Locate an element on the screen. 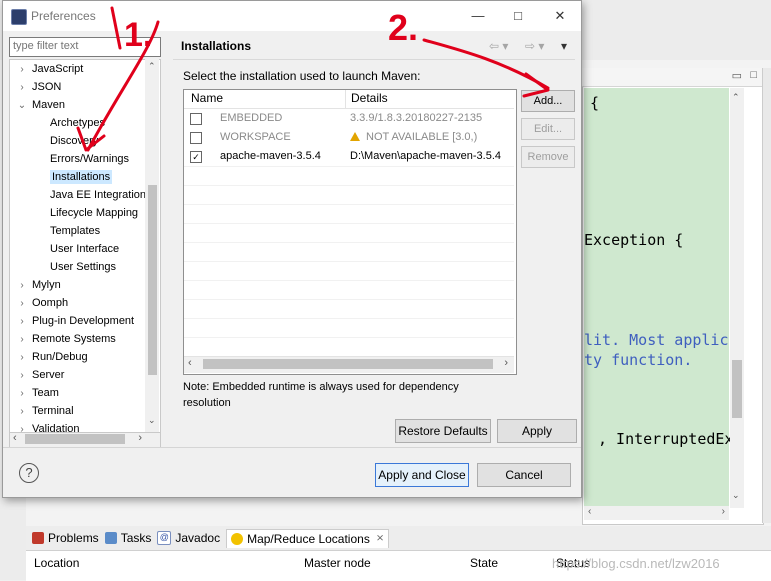 Image resolution: width=771 pixels, height=581 pixels. tree-item: › Team is located at coordinates (37, 393).